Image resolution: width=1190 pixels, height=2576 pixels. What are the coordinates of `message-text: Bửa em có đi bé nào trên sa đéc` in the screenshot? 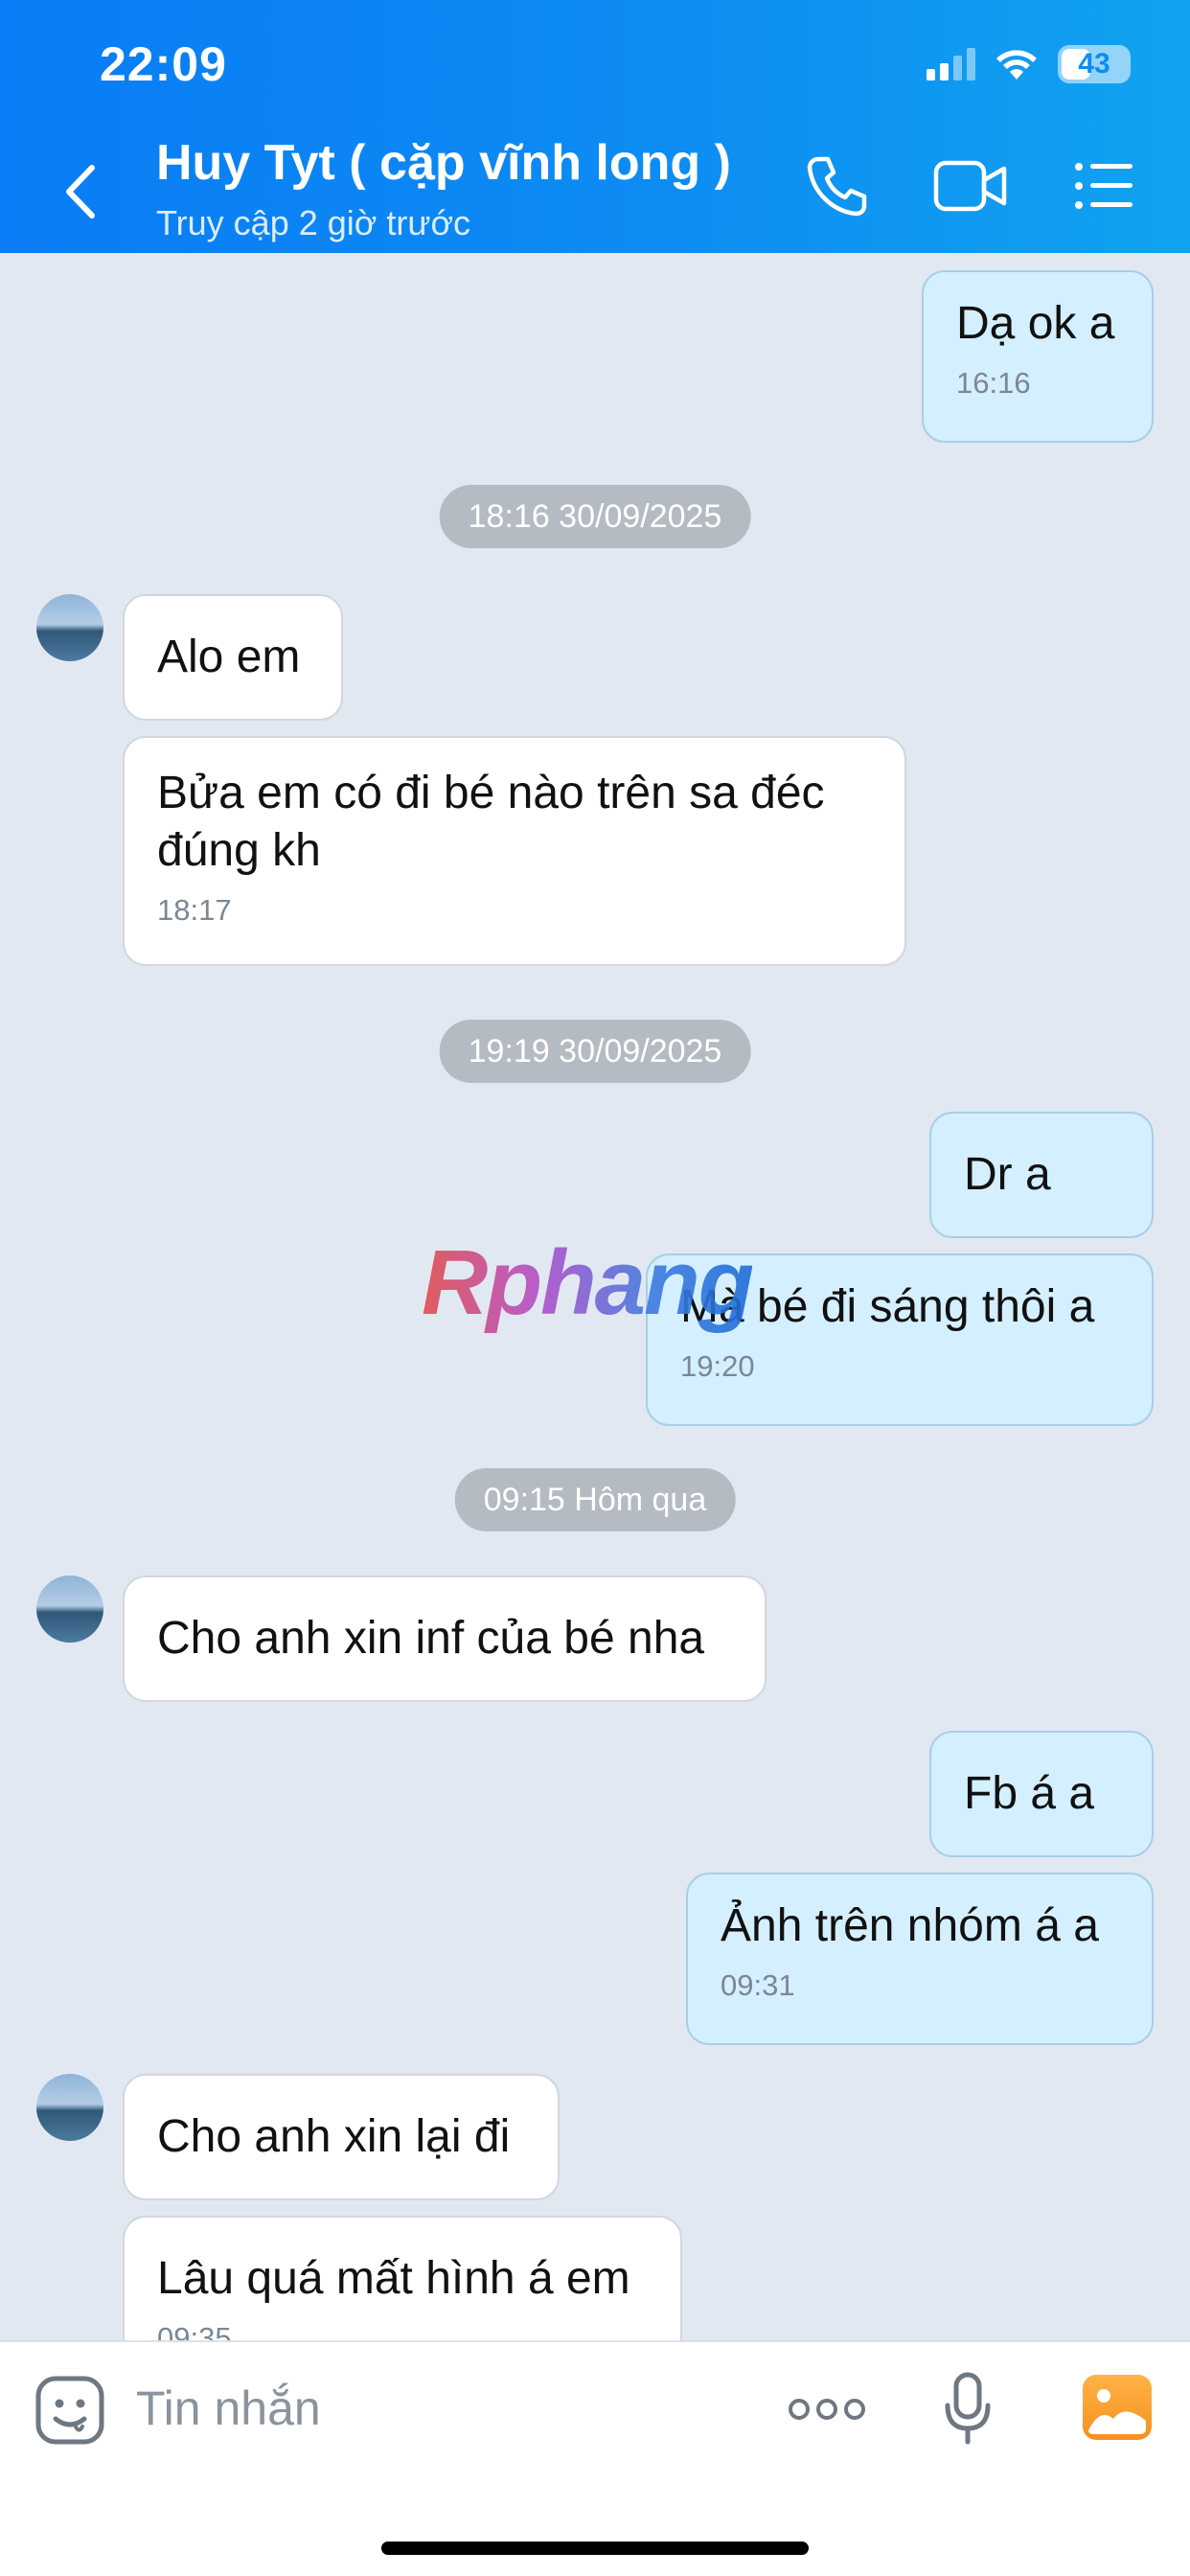 It's located at (491, 793).